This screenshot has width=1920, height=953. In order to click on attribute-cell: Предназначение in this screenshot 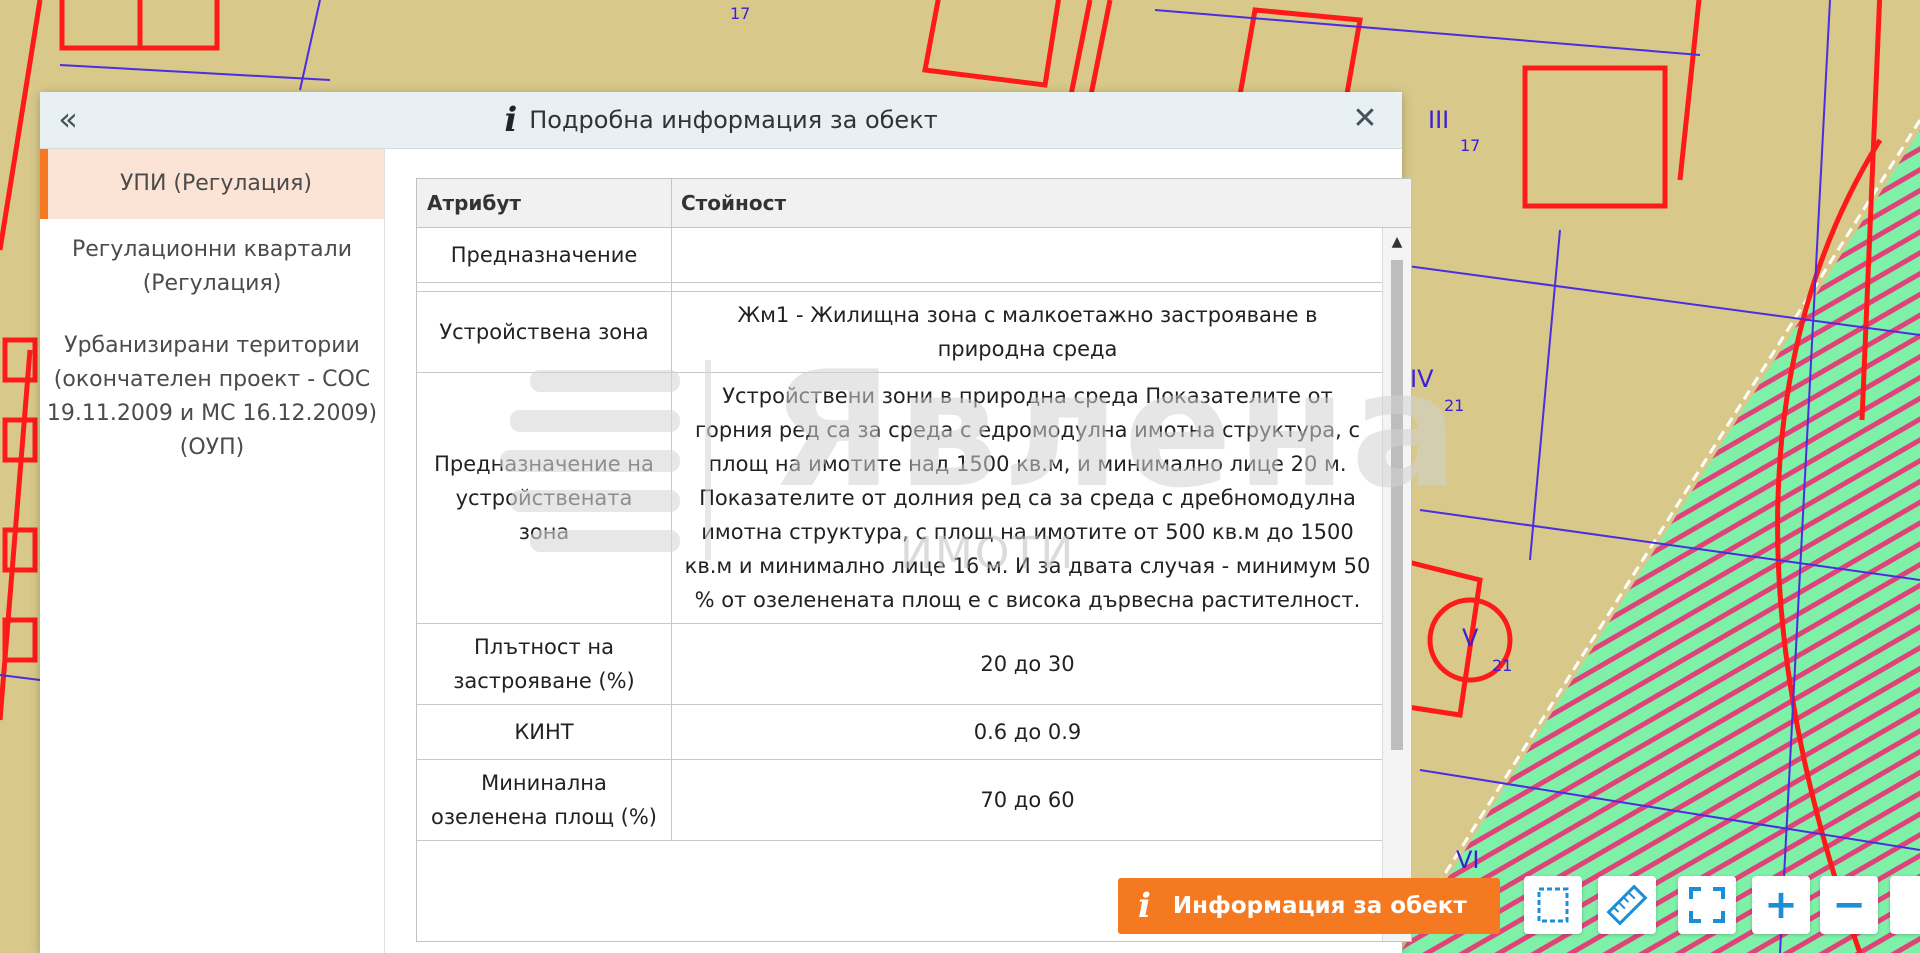, I will do `click(544, 255)`.